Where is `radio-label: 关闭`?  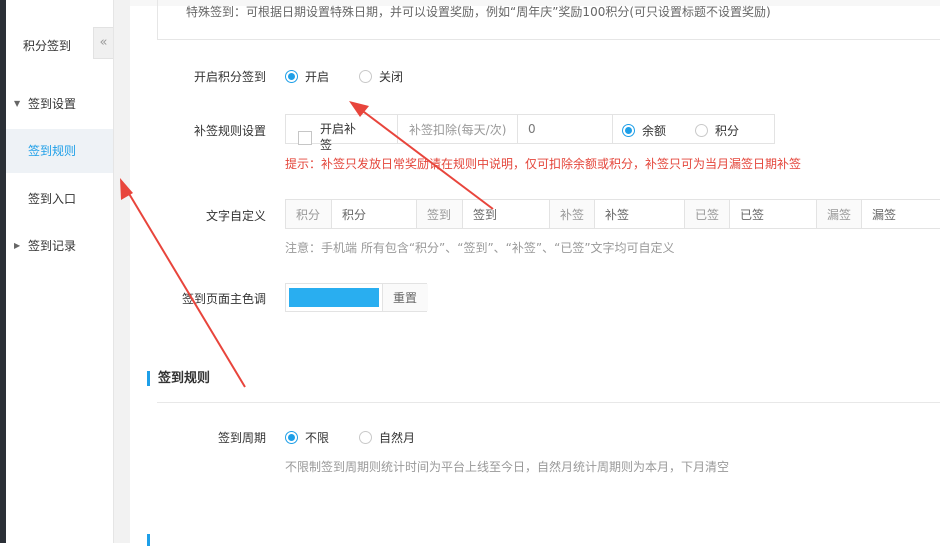 radio-label: 关闭 is located at coordinates (391, 77).